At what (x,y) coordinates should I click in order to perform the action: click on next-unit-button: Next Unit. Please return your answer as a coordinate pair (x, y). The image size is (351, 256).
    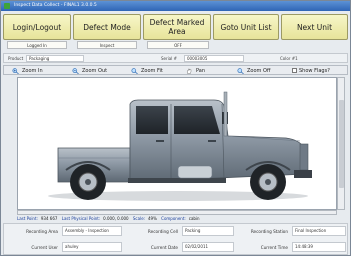
    Looking at the image, I should click on (314, 27).